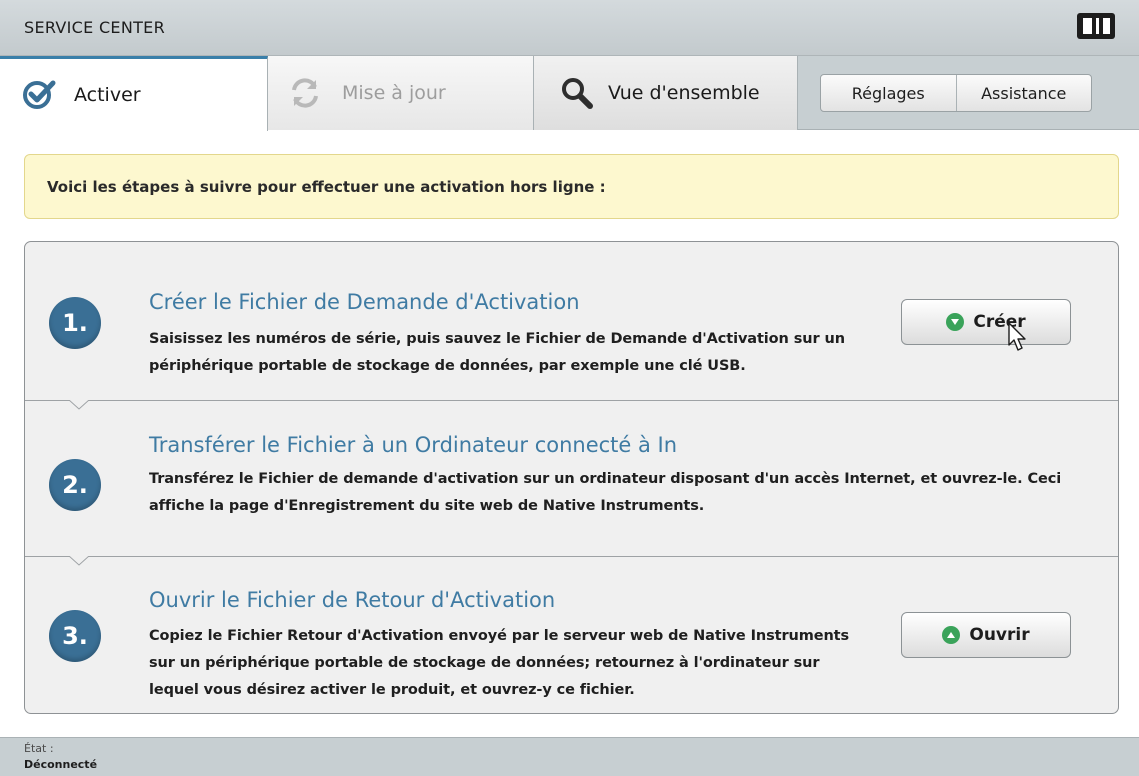 This screenshot has width=1139, height=776. Describe the element at coordinates (569, 756) in the screenshot. I see `status-bar: État : Déconnecté` at that location.